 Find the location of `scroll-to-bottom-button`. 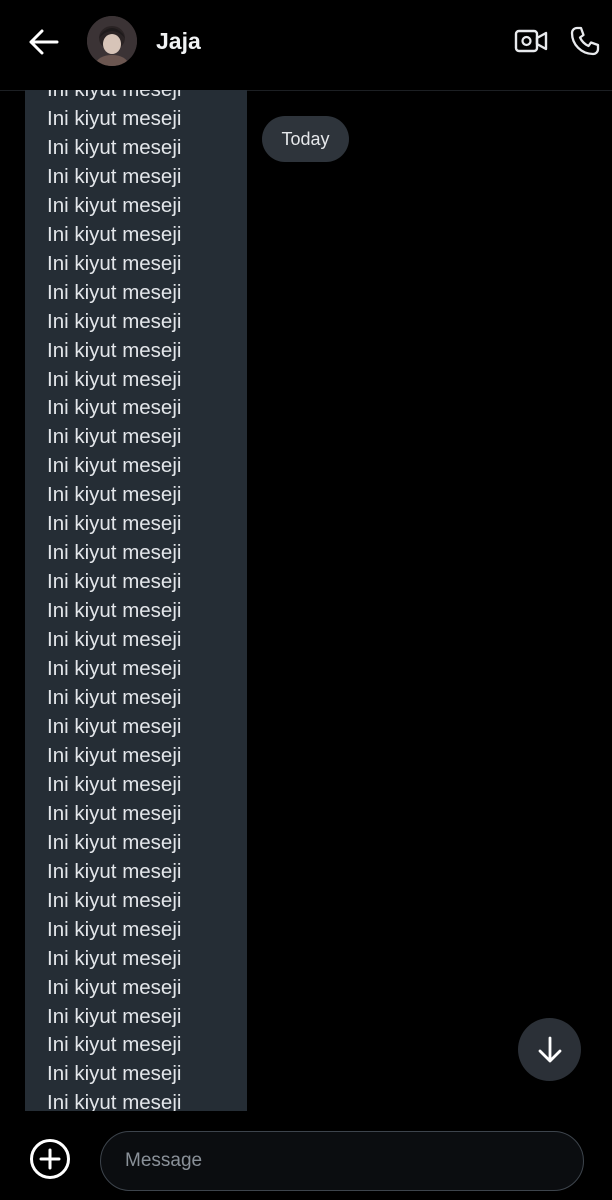

scroll-to-bottom-button is located at coordinates (549, 1049).